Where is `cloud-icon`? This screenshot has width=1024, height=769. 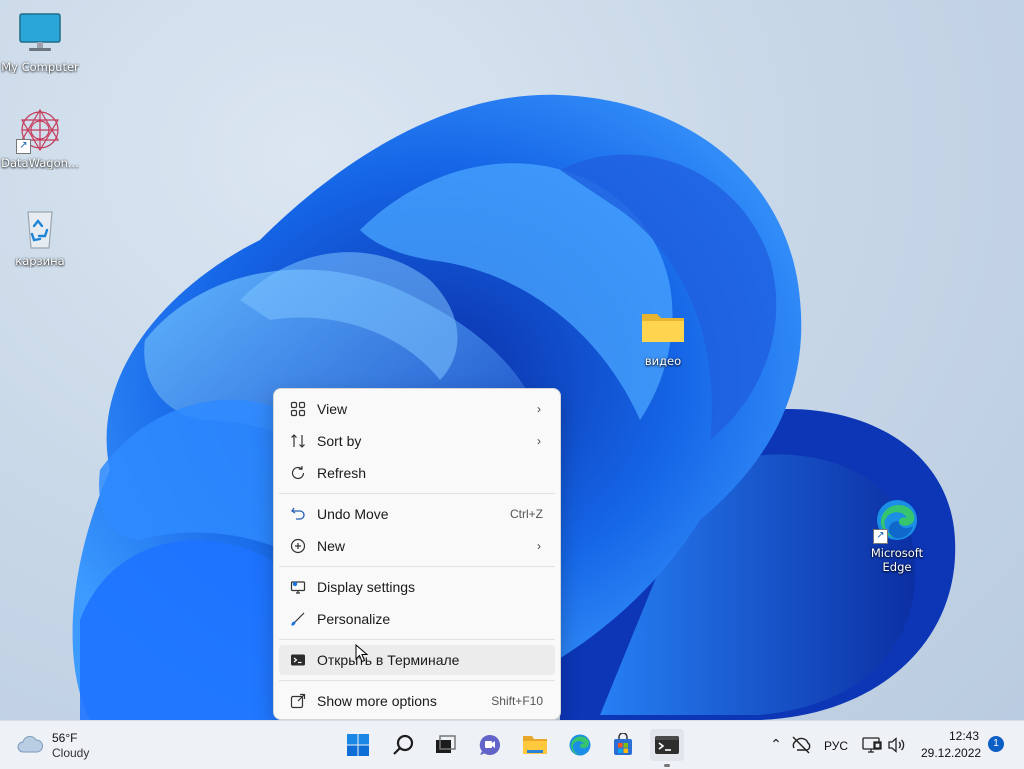
cloud-icon is located at coordinates (30, 746).